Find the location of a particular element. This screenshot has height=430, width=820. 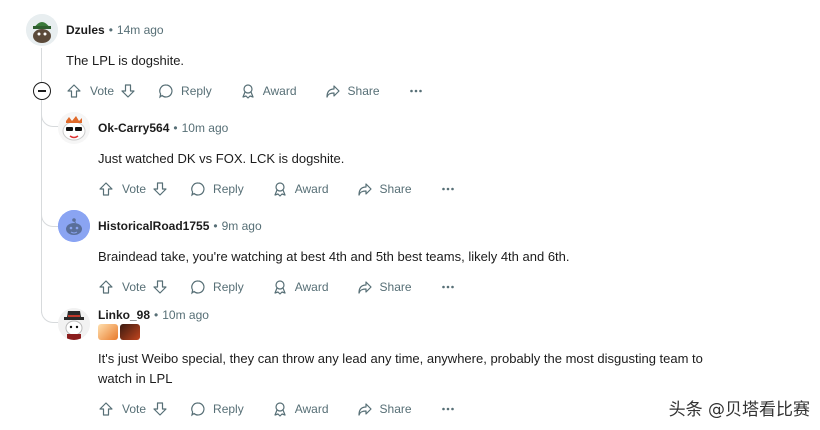

snoo-icon is located at coordinates (74, 226).